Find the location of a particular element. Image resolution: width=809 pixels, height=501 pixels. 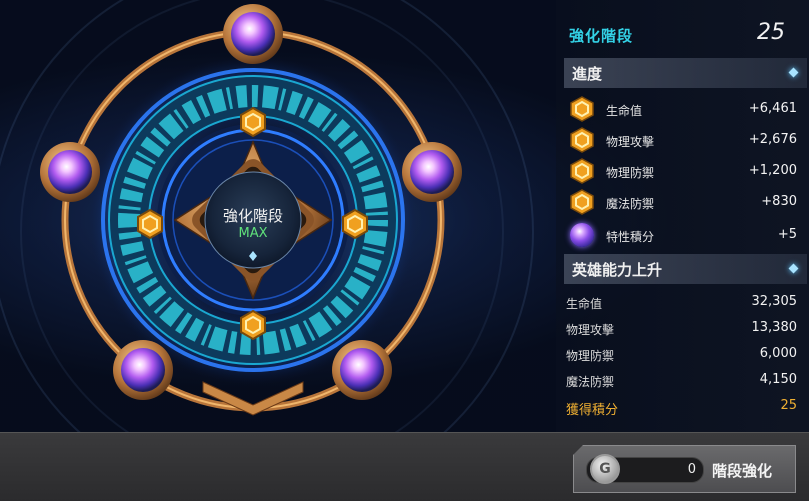

progress-stat-value: +830 is located at coordinates (779, 201).